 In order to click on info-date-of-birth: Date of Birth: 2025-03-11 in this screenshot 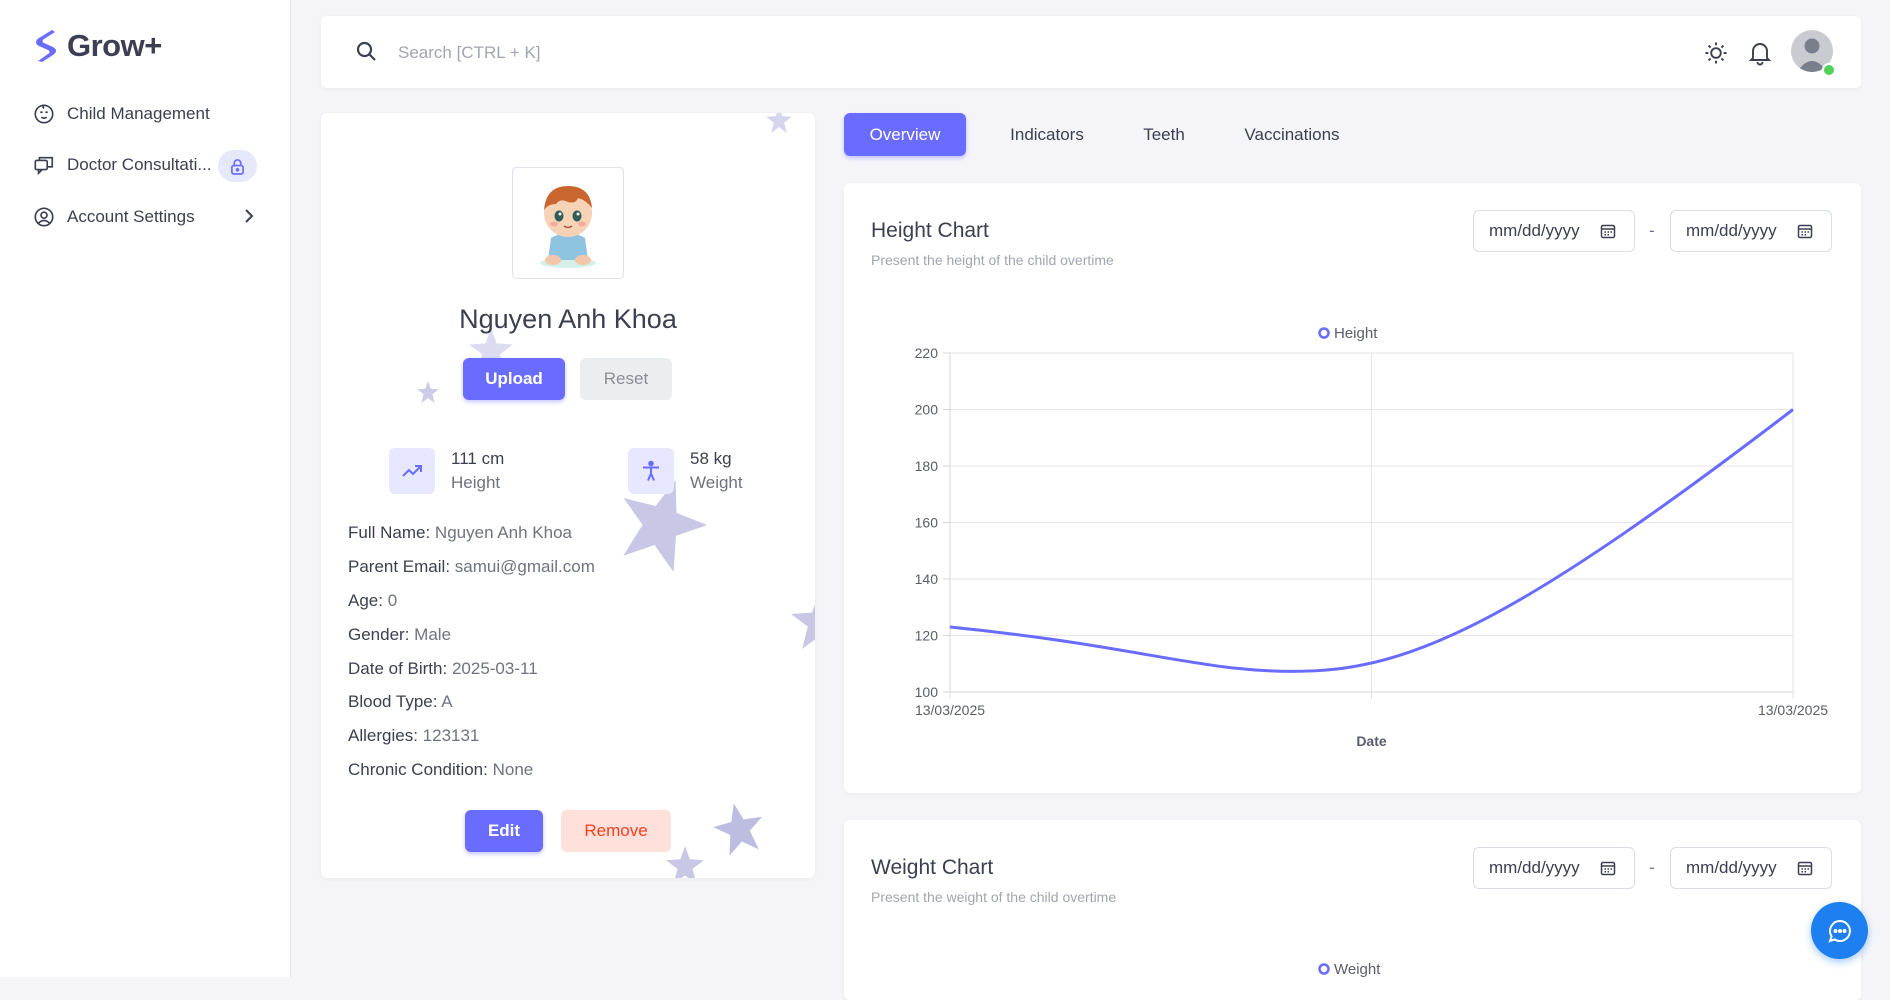, I will do `click(443, 669)`.